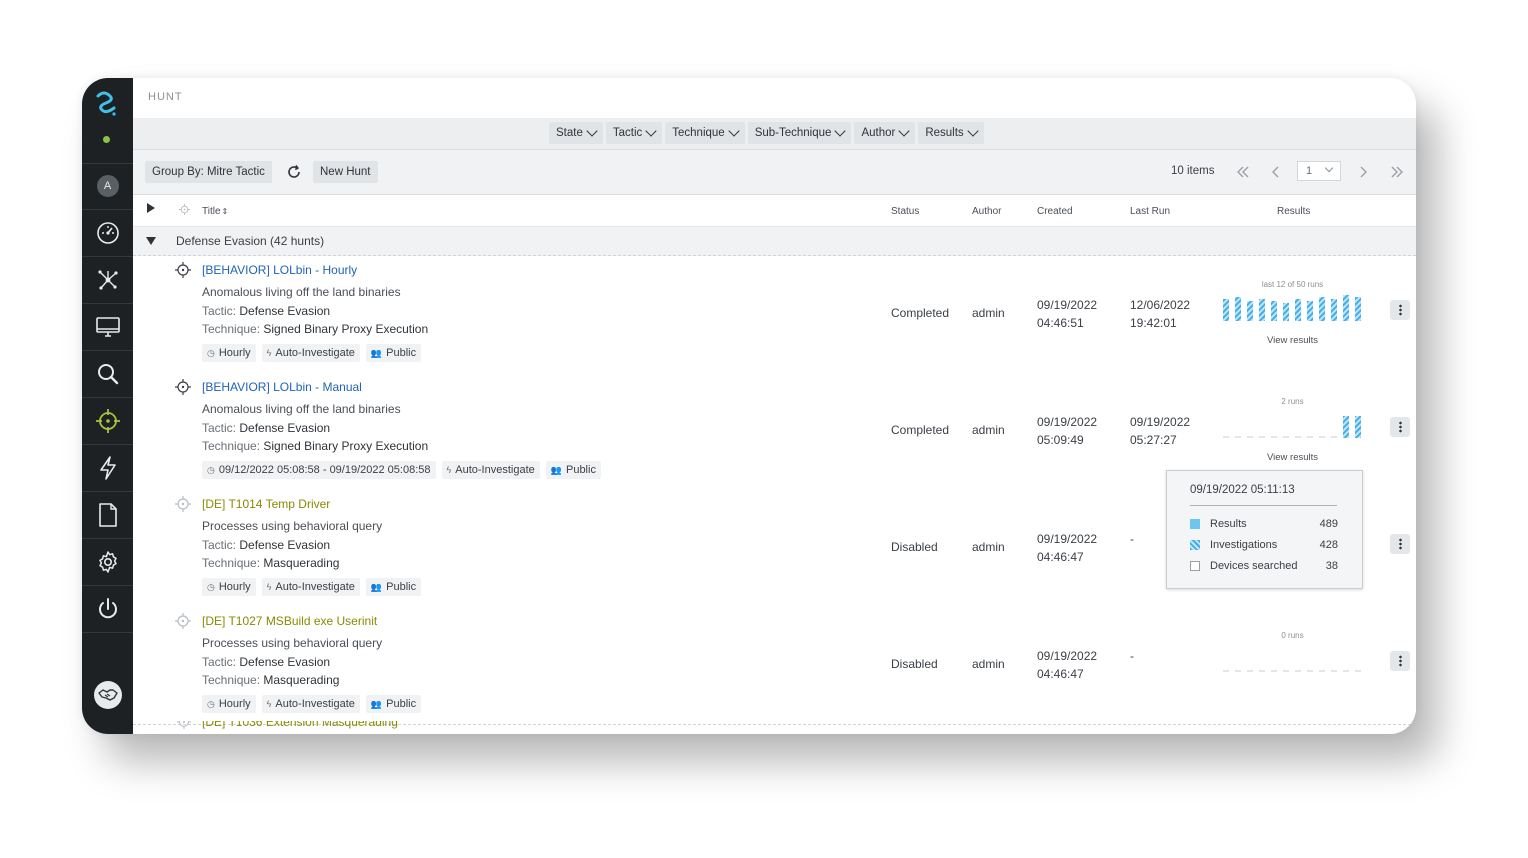  What do you see at coordinates (107, 515) in the screenshot?
I see `document-icon` at bounding box center [107, 515].